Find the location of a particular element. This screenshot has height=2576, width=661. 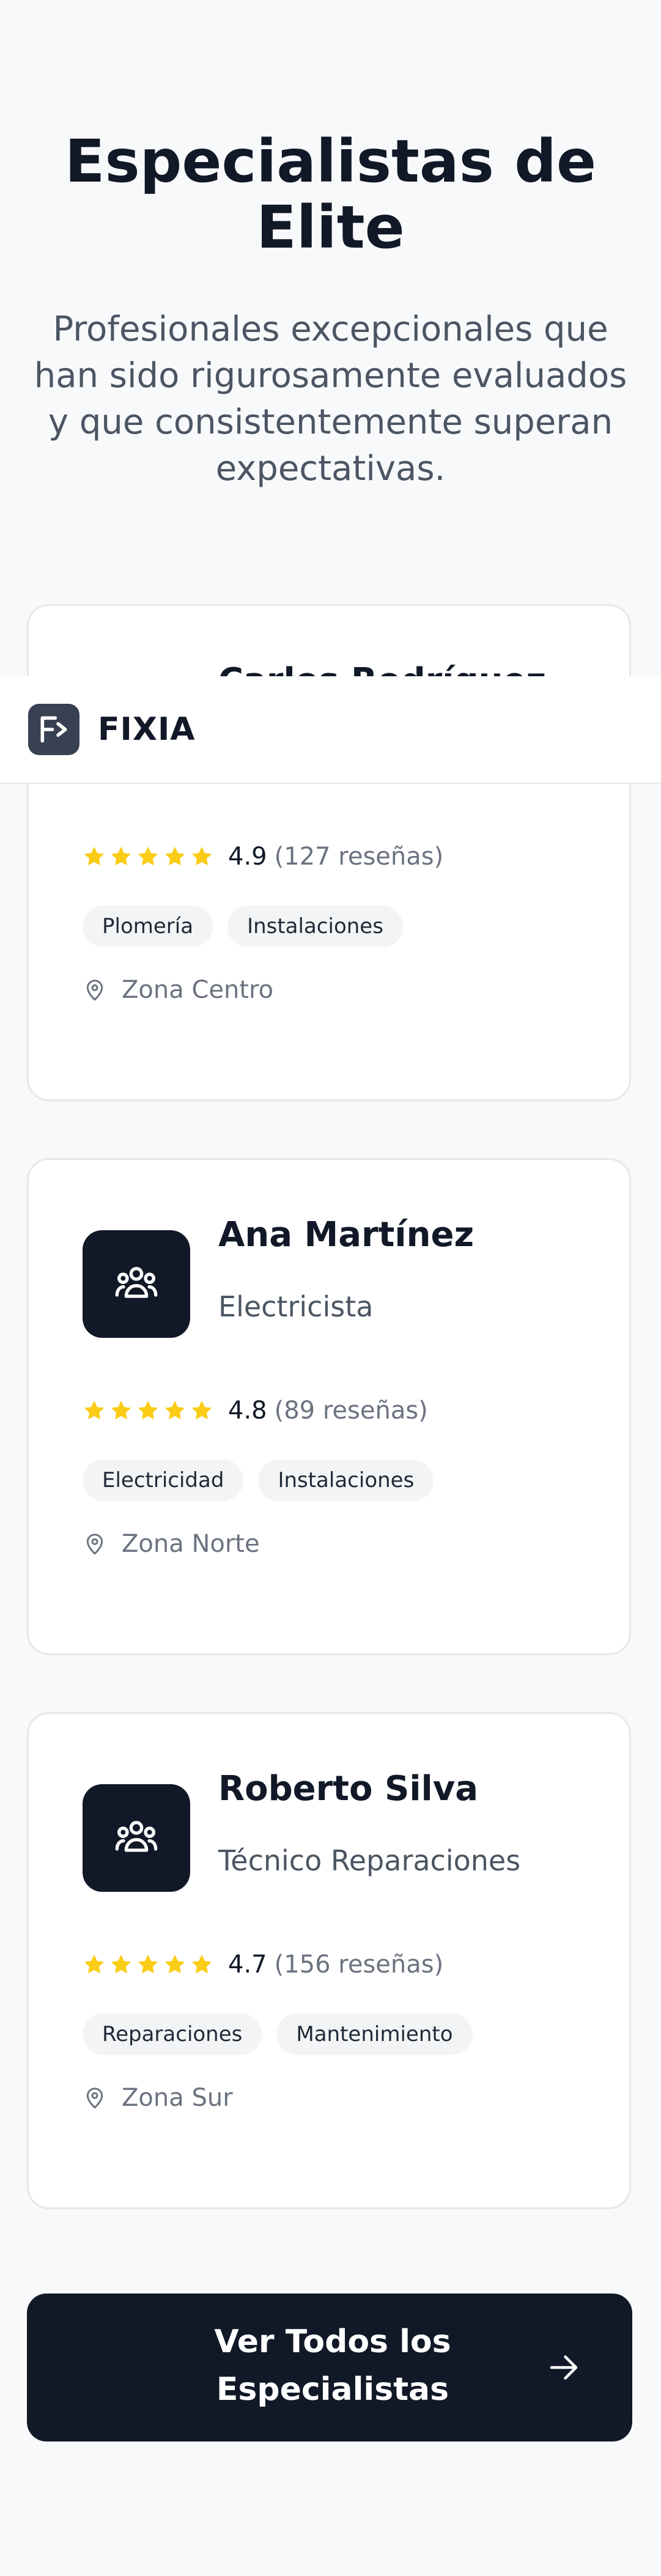

rating-row: 4.7 (156 reseñas) is located at coordinates (263, 1964).